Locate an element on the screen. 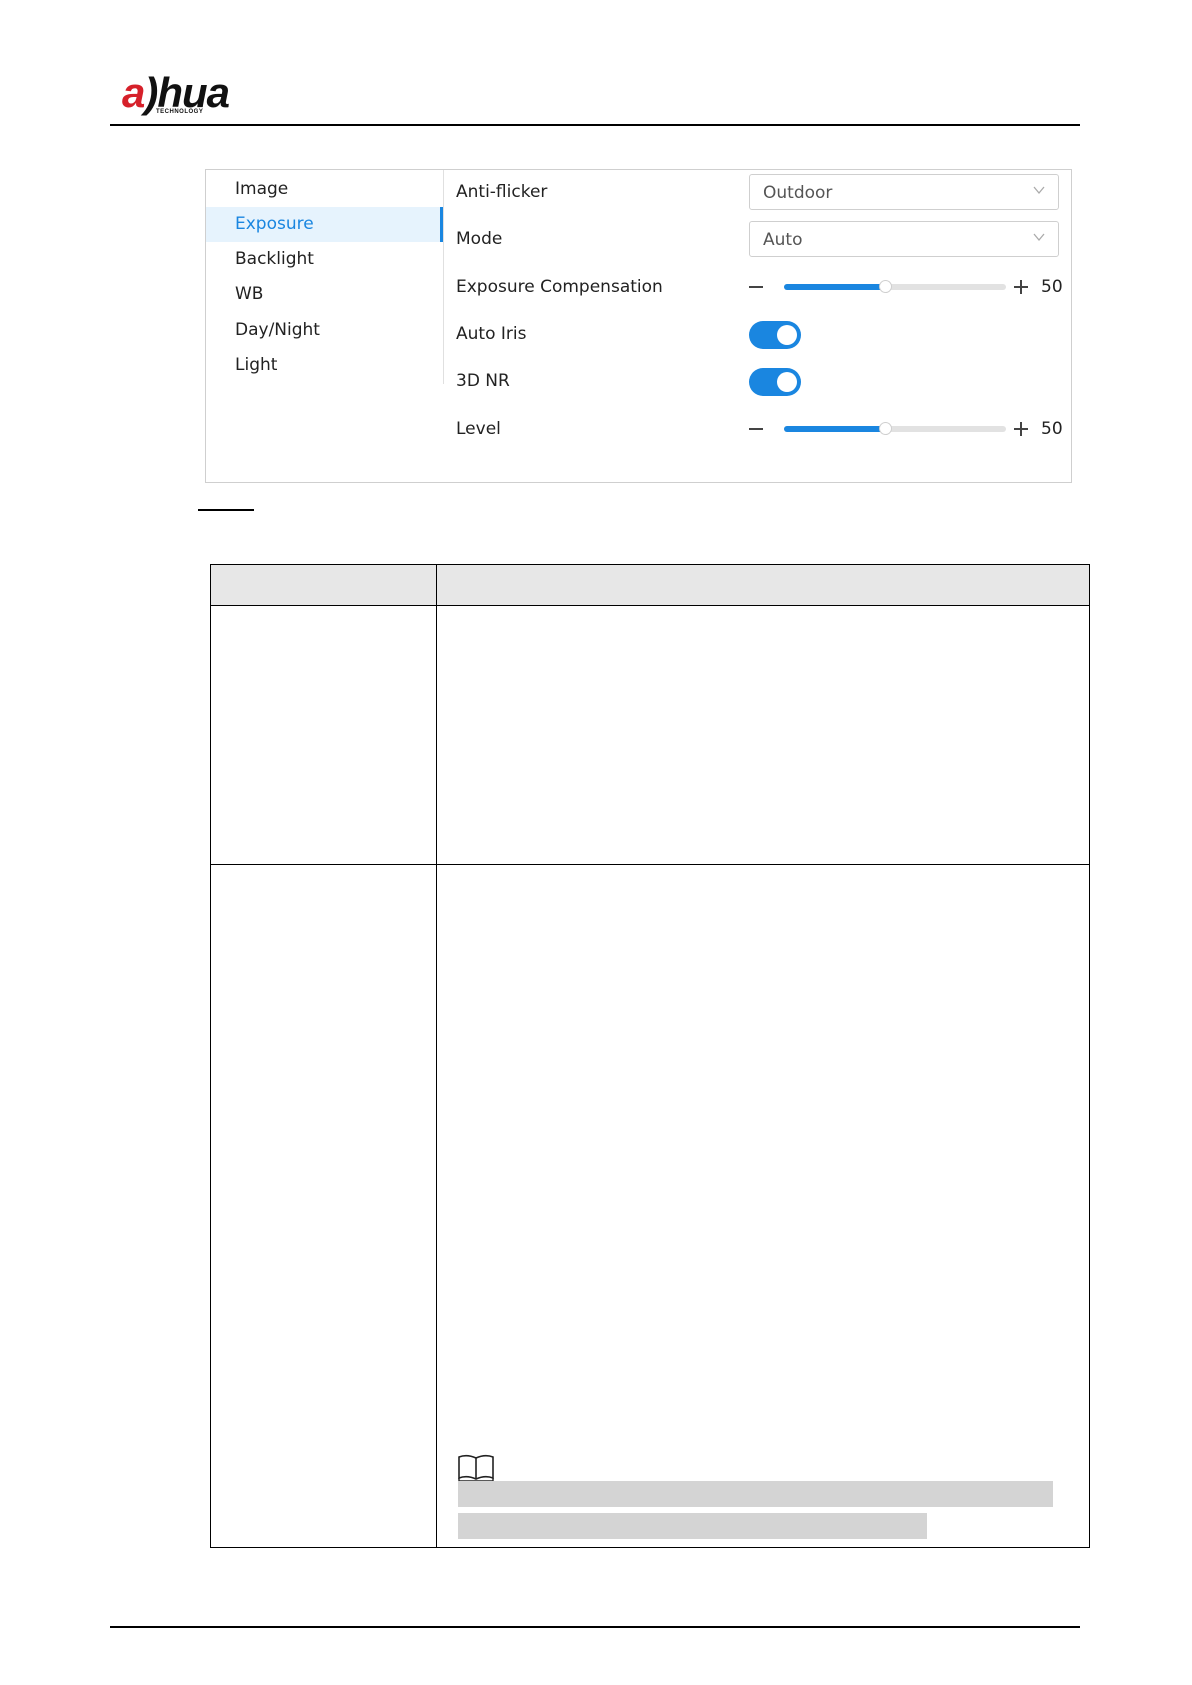 This screenshot has height=1685, width=1192. level-slider: 50 is located at coordinates (906, 429).